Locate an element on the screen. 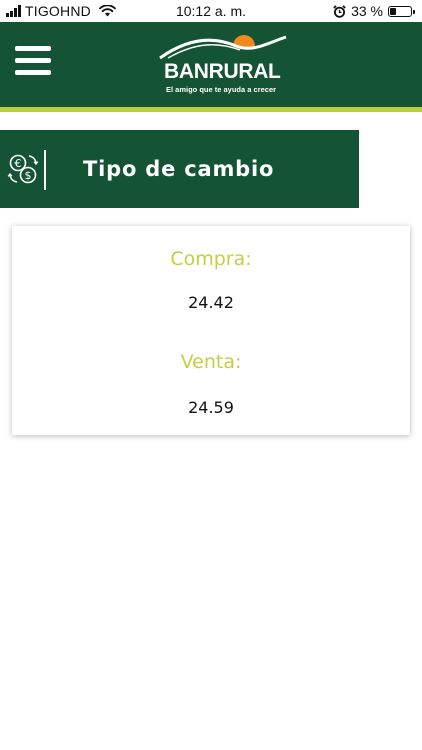 This screenshot has height=750, width=422. battery-fill is located at coordinates (393, 11).